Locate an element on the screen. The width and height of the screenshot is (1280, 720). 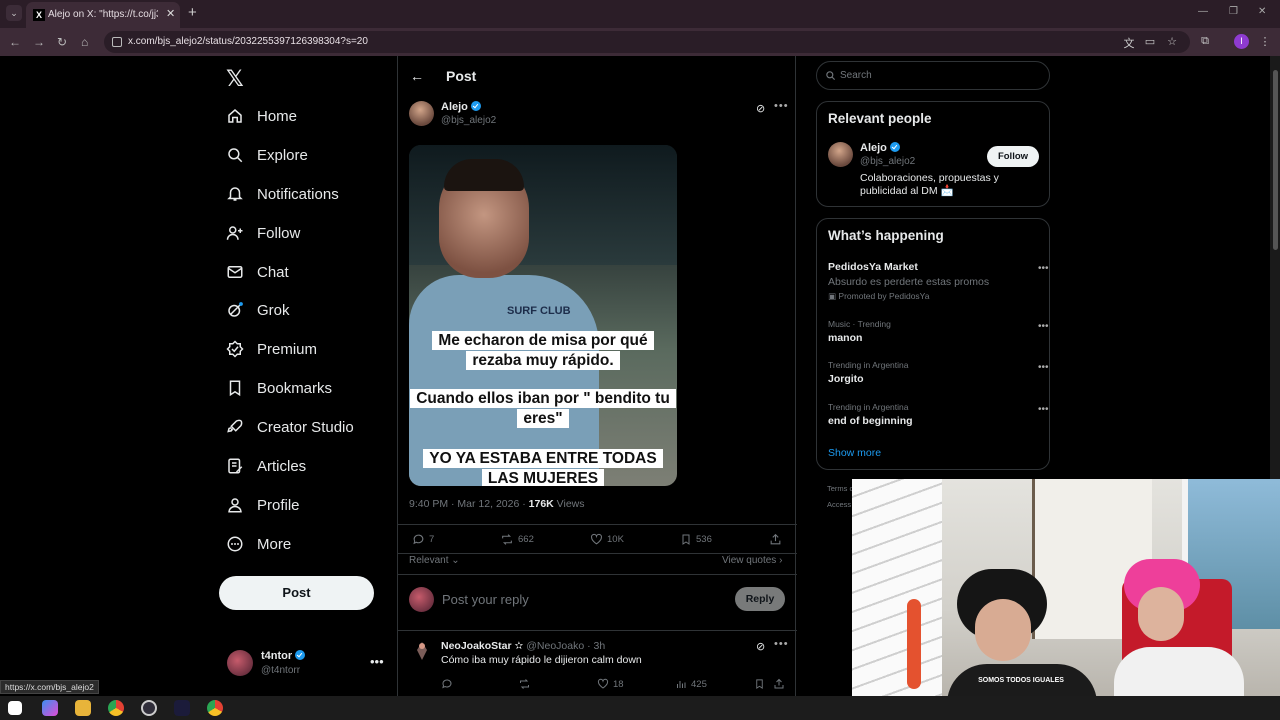
sidebar-item-notifications: Notifications is located at coordinates (282, 194).